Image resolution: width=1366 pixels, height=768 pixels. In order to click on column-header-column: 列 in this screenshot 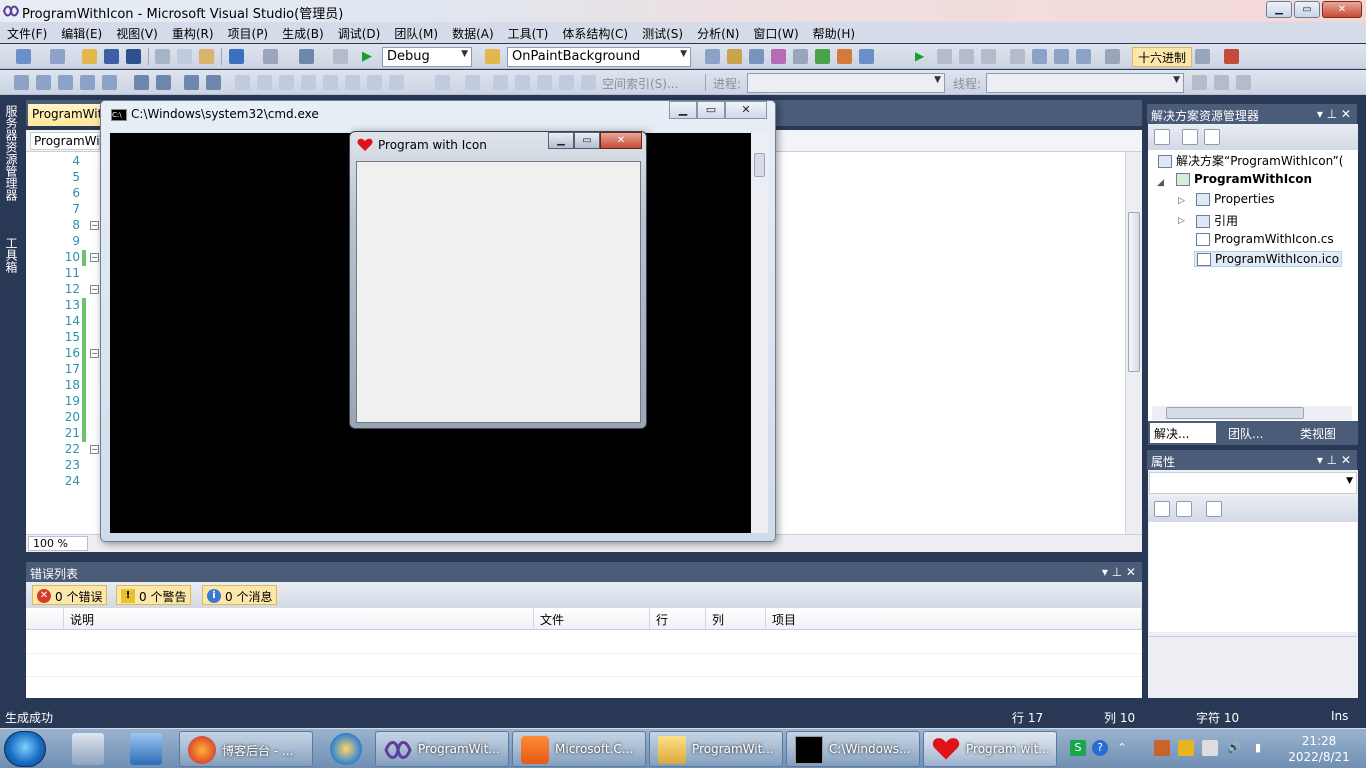, I will do `click(736, 619)`.